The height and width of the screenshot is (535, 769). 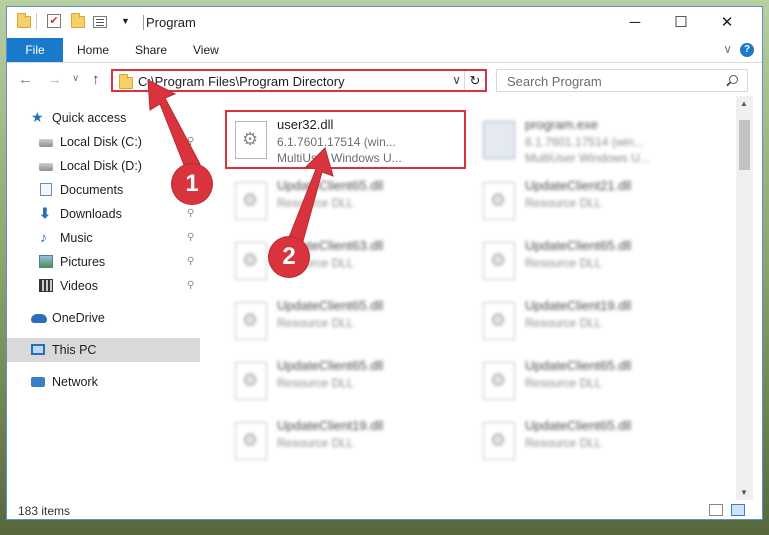 I want to click on step-2-badge: 2, so click(x=289, y=257).